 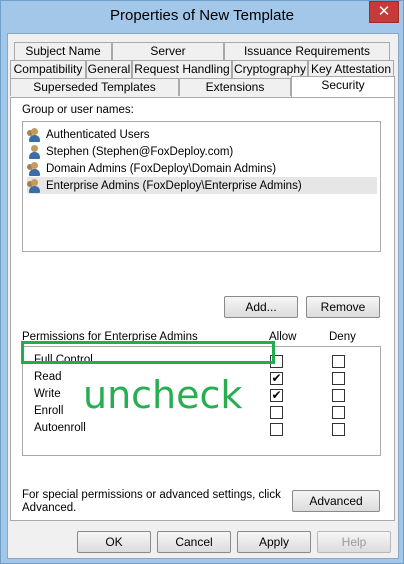 What do you see at coordinates (48, 69) in the screenshot?
I see `tab-compatibility: Compatibility` at bounding box center [48, 69].